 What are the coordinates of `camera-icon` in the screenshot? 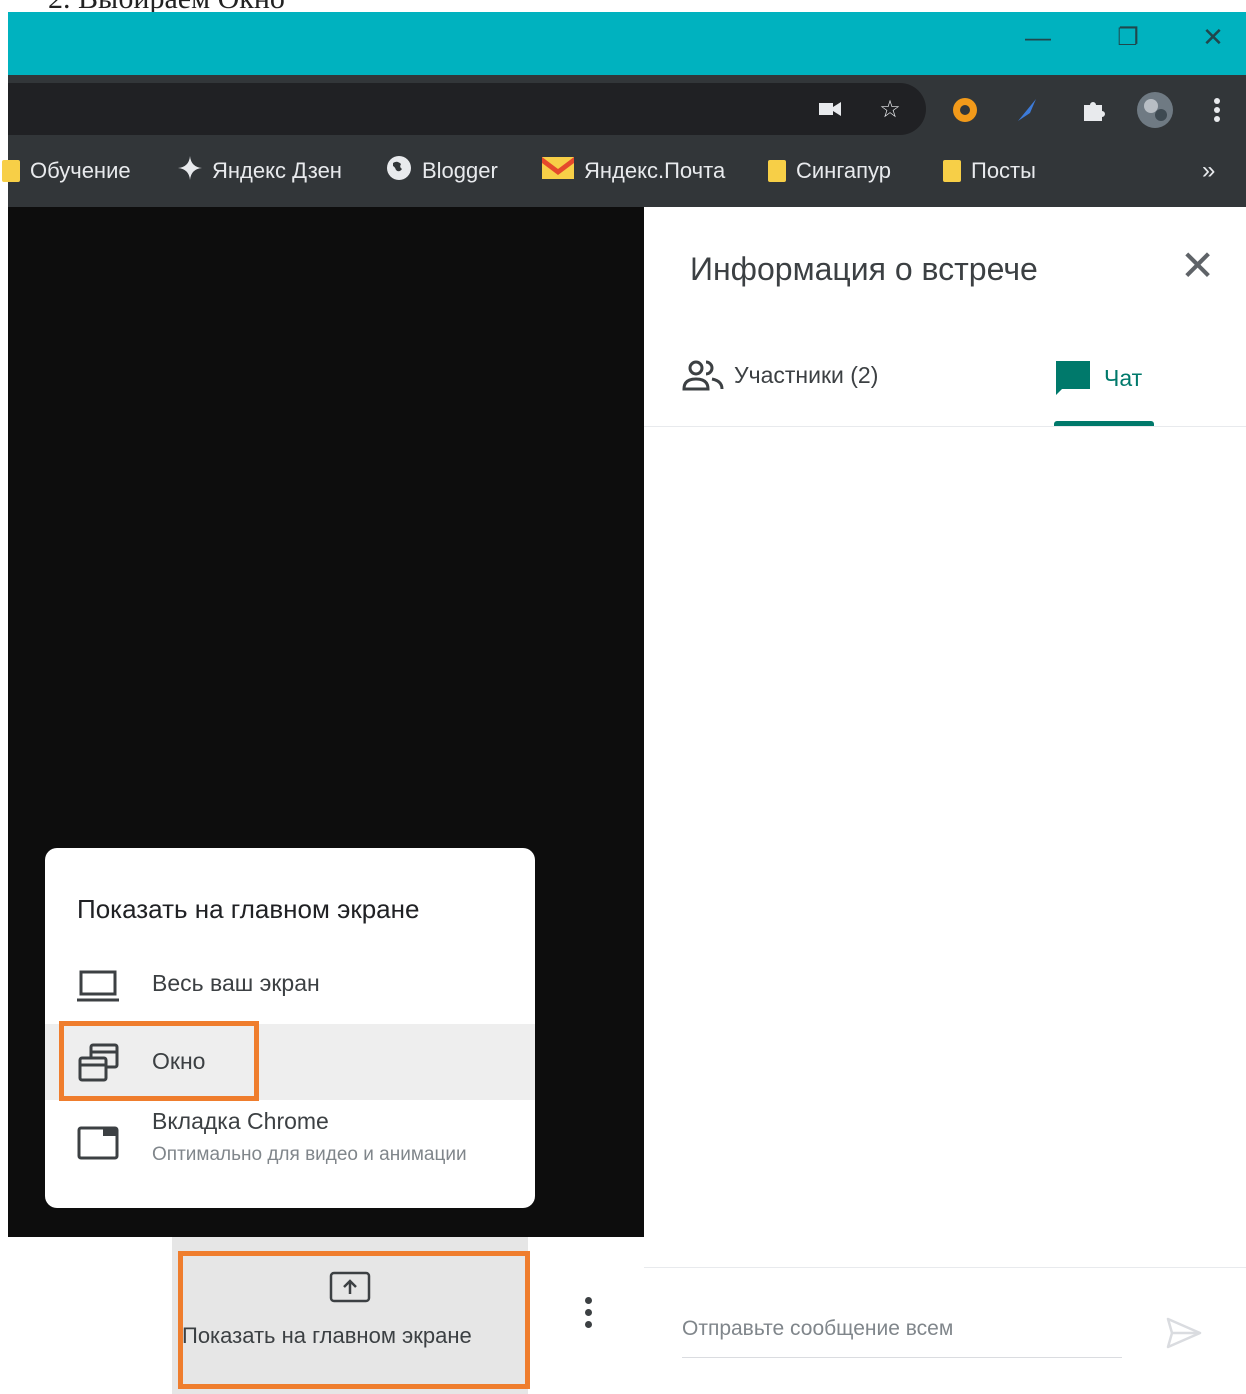 It's located at (830, 109).